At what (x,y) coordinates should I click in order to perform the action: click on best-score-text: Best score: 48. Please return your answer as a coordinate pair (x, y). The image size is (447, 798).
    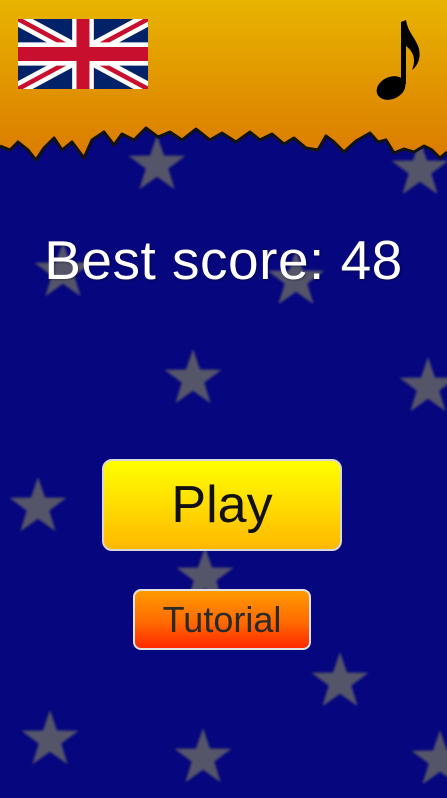
    Looking at the image, I should click on (223, 260).